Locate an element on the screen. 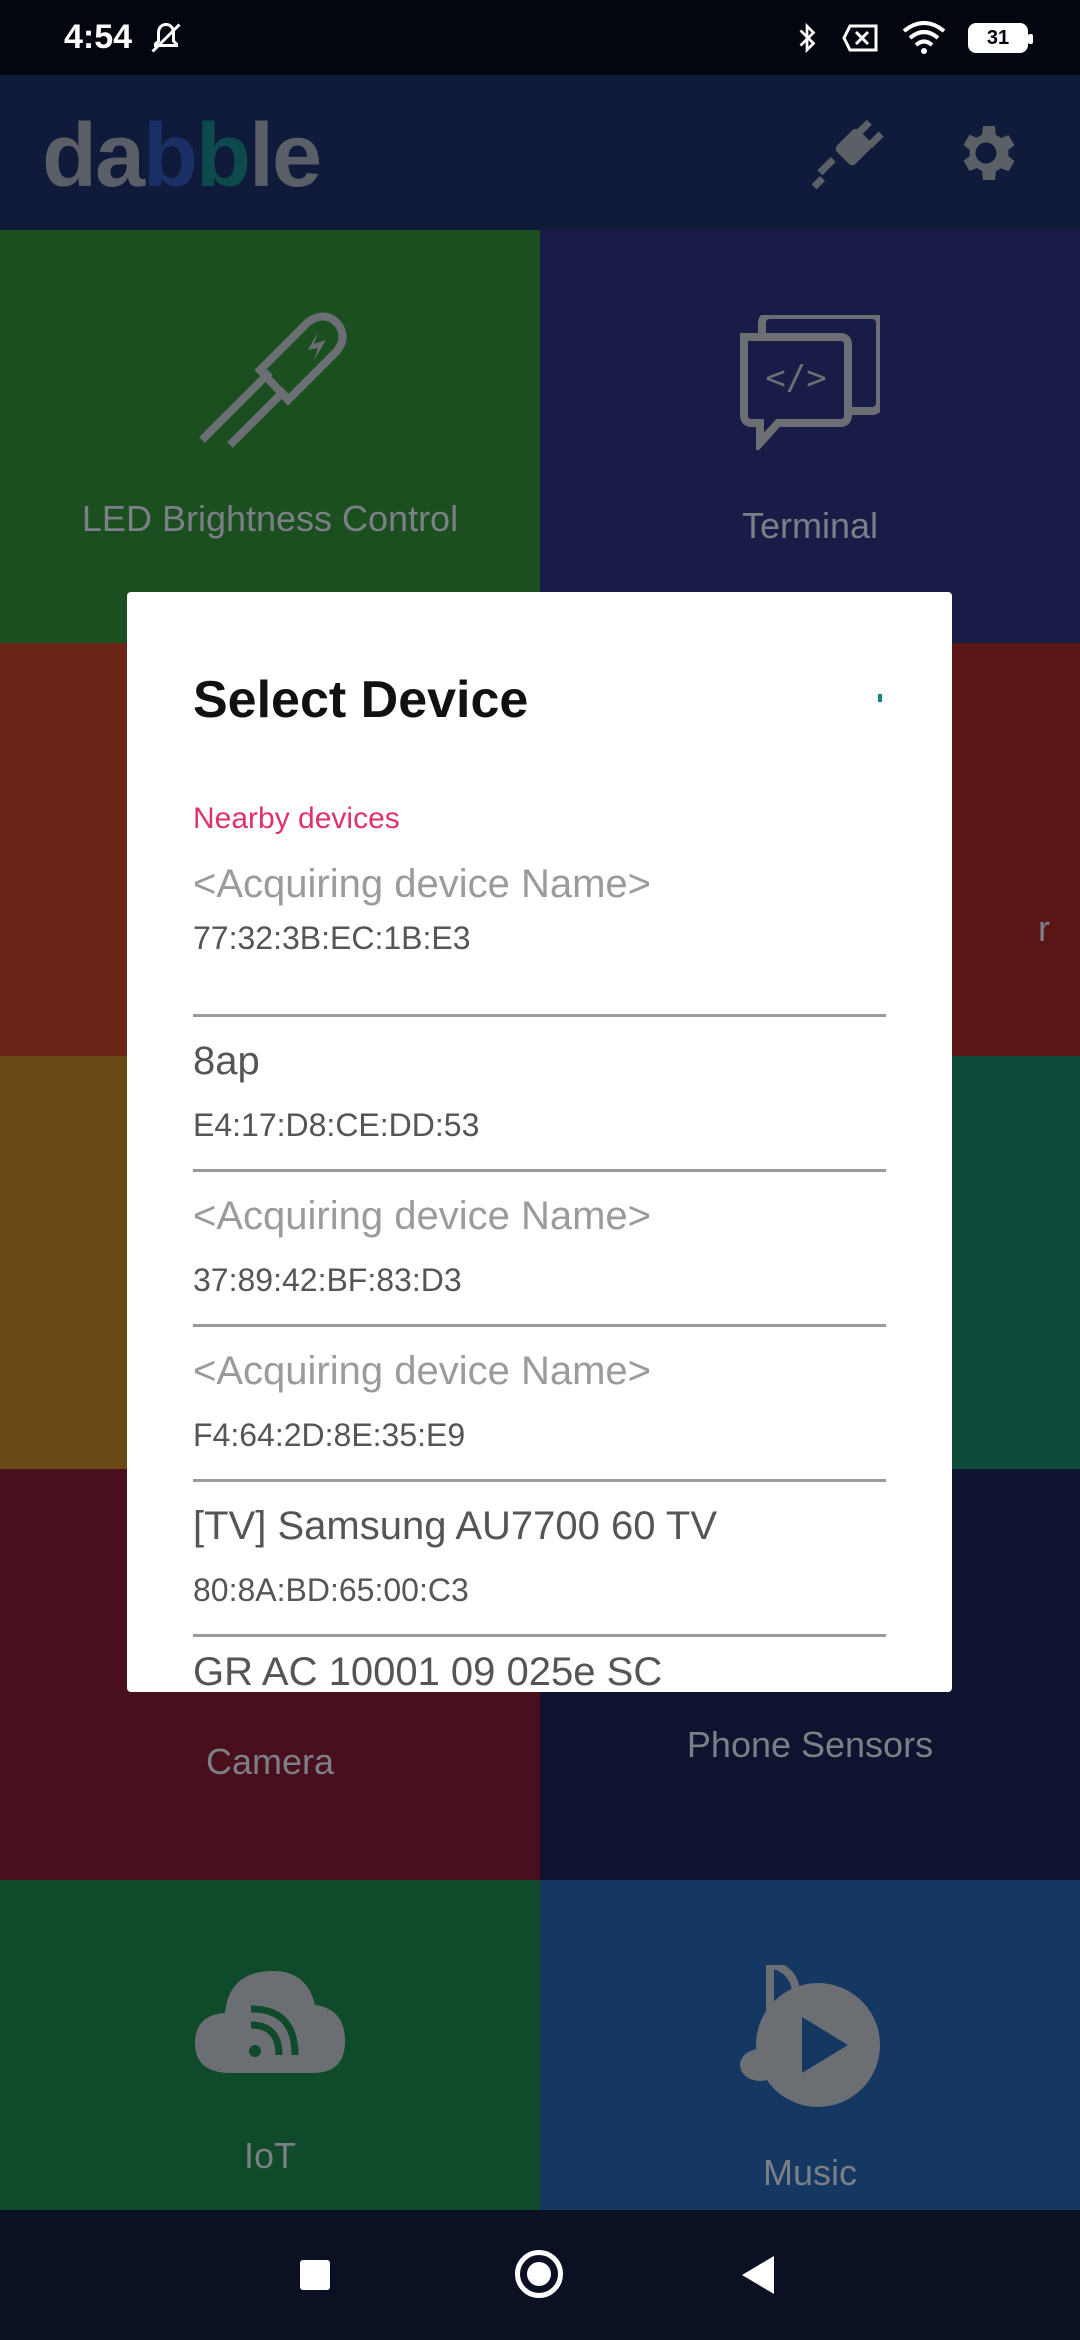 This screenshot has width=1080, height=2340. tile-music: Music is located at coordinates (810, 2045).